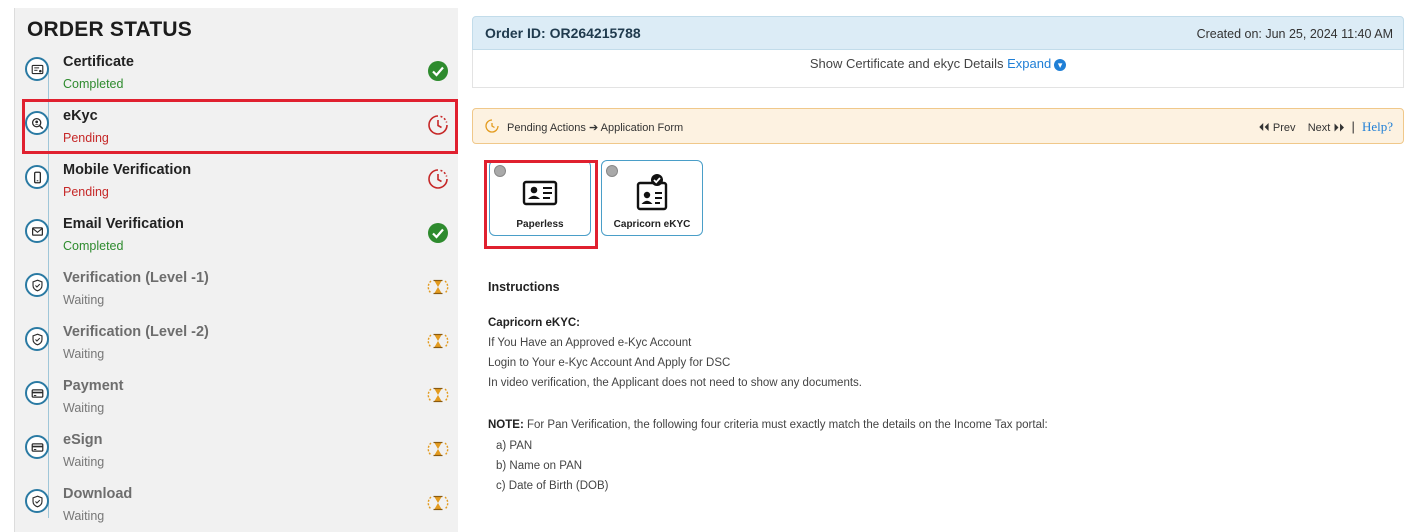 The image size is (1413, 532). I want to click on panel-title: ORDER STATUS, so click(109, 29).